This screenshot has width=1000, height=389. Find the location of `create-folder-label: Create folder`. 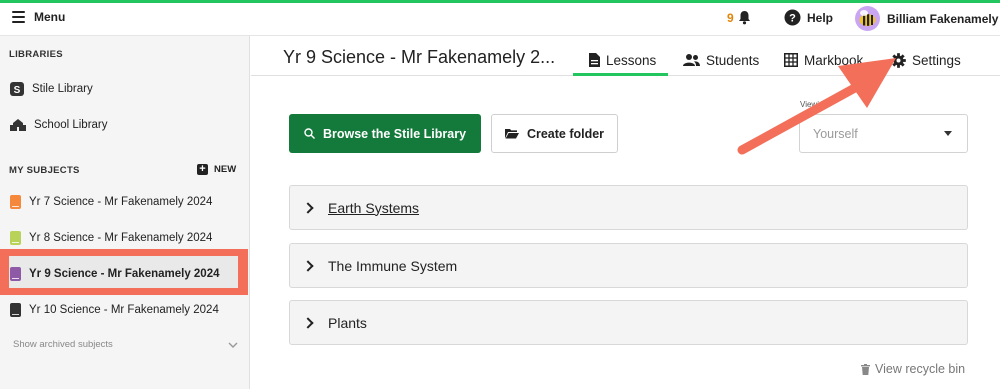

create-folder-label: Create folder is located at coordinates (565, 133).